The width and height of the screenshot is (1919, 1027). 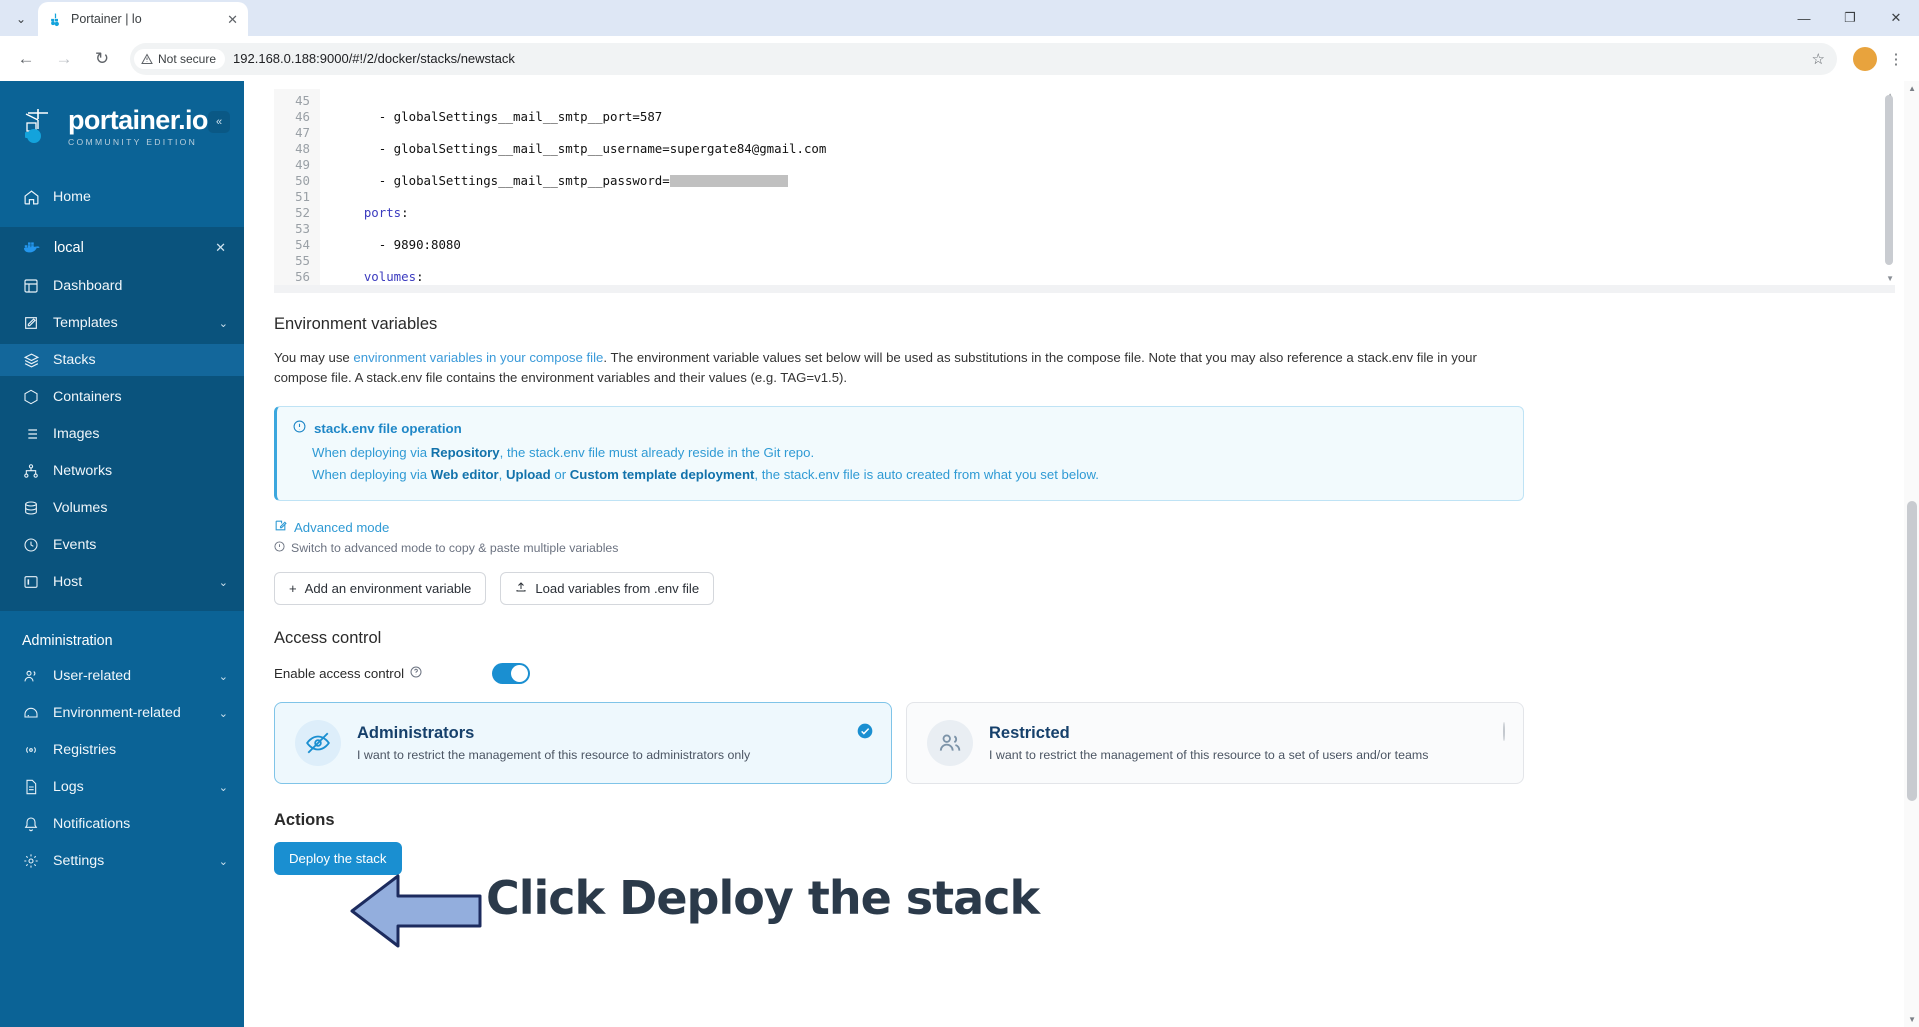 What do you see at coordinates (32, 248) in the screenshot?
I see `docker-icon` at bounding box center [32, 248].